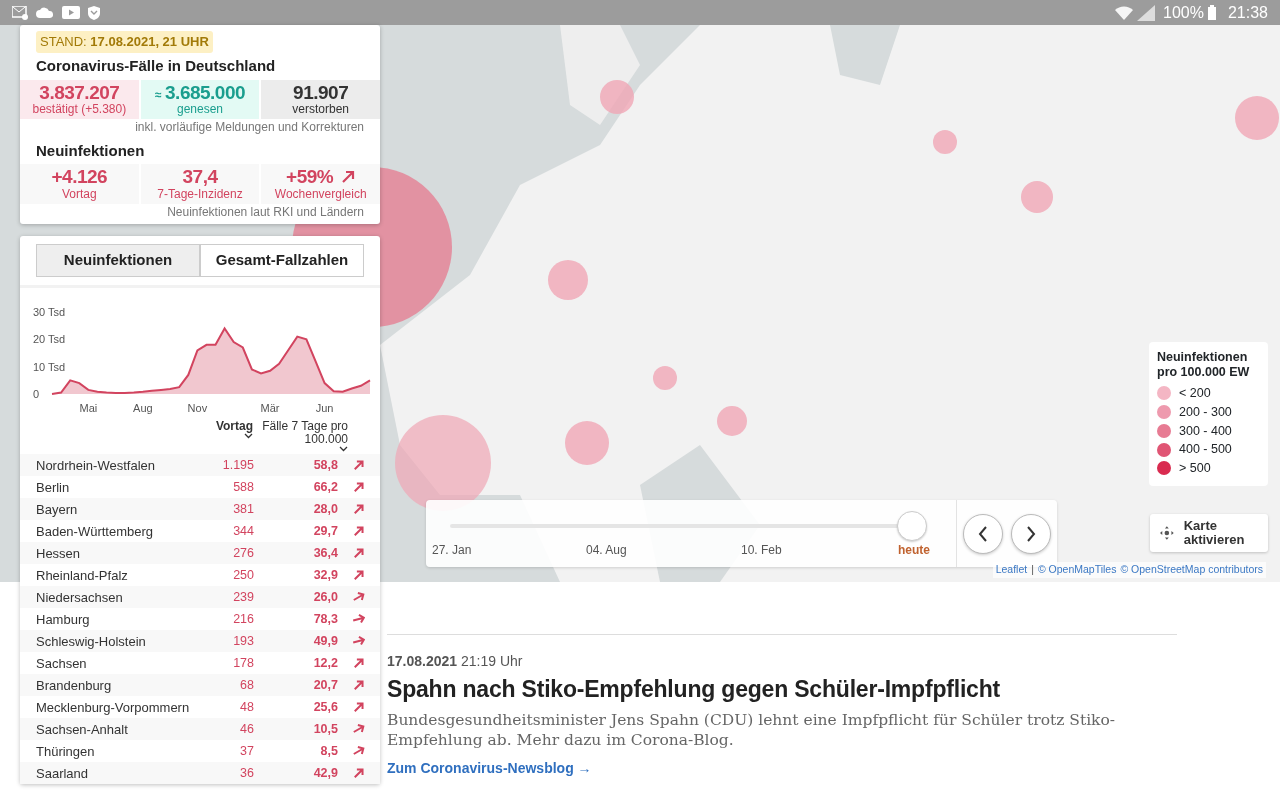 Image resolution: width=1280 pixels, height=800 pixels. Describe the element at coordinates (782, 690) in the screenshot. I see `article-headline: Spahn nach Stiko-Empfehlung gegen Schüler-Impfpflicht` at that location.